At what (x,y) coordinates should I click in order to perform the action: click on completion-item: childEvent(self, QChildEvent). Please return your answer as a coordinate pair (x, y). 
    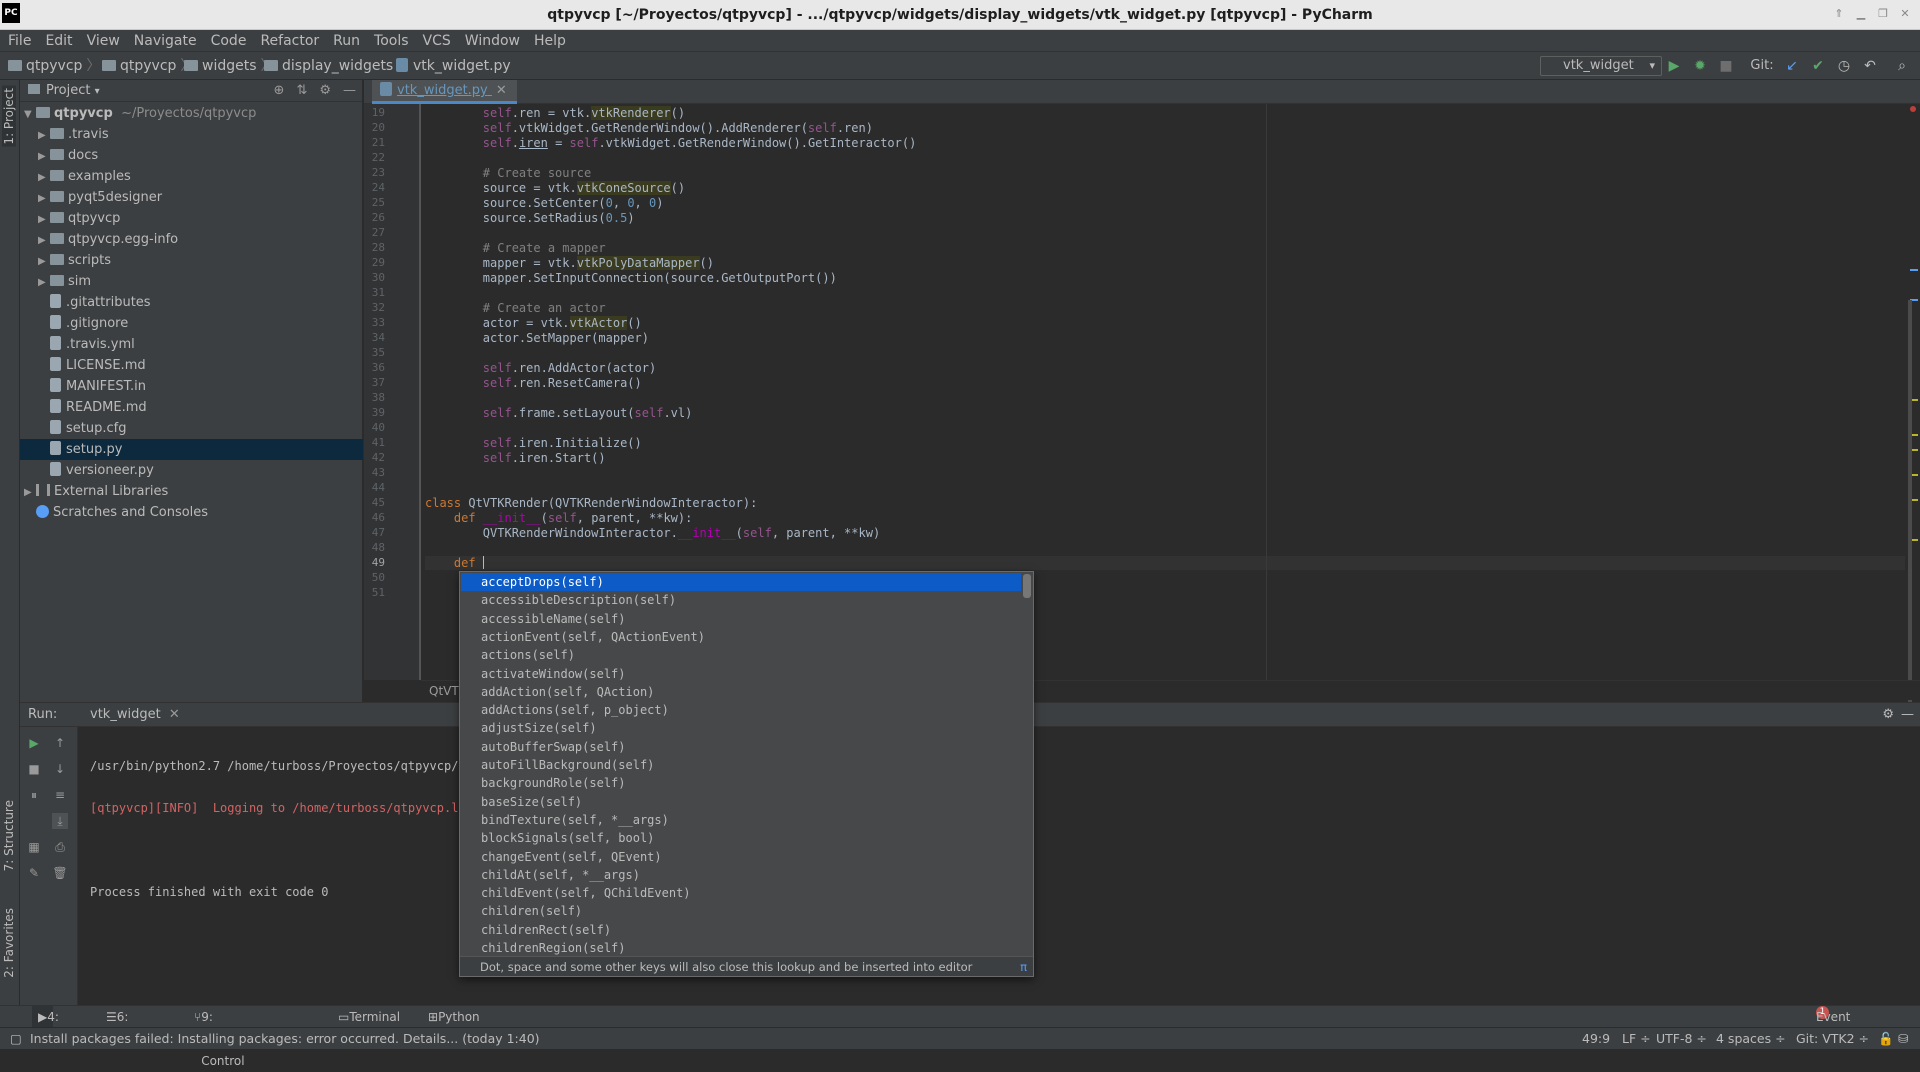
    Looking at the image, I should click on (741, 893).